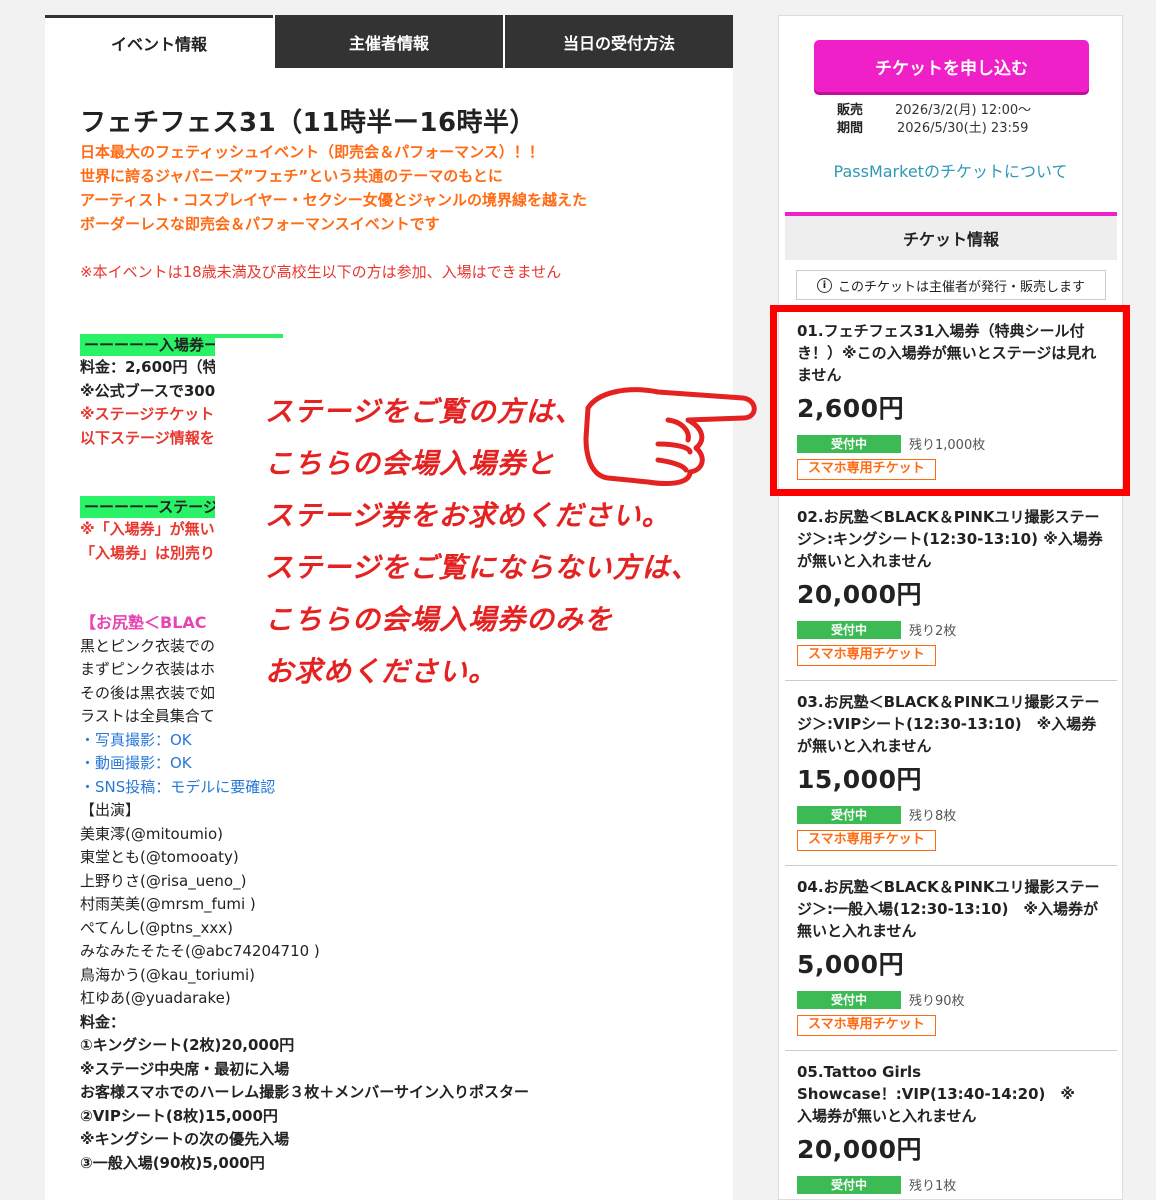 The height and width of the screenshot is (1200, 1156). I want to click on intro-line: ボーダーレスな即売会＆パフォーマンスイベントです, so click(260, 224).